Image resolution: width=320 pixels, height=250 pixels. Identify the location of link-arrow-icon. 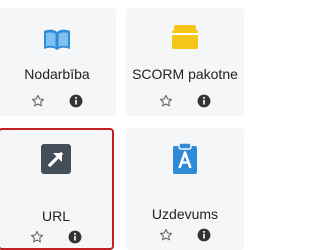
(56, 159).